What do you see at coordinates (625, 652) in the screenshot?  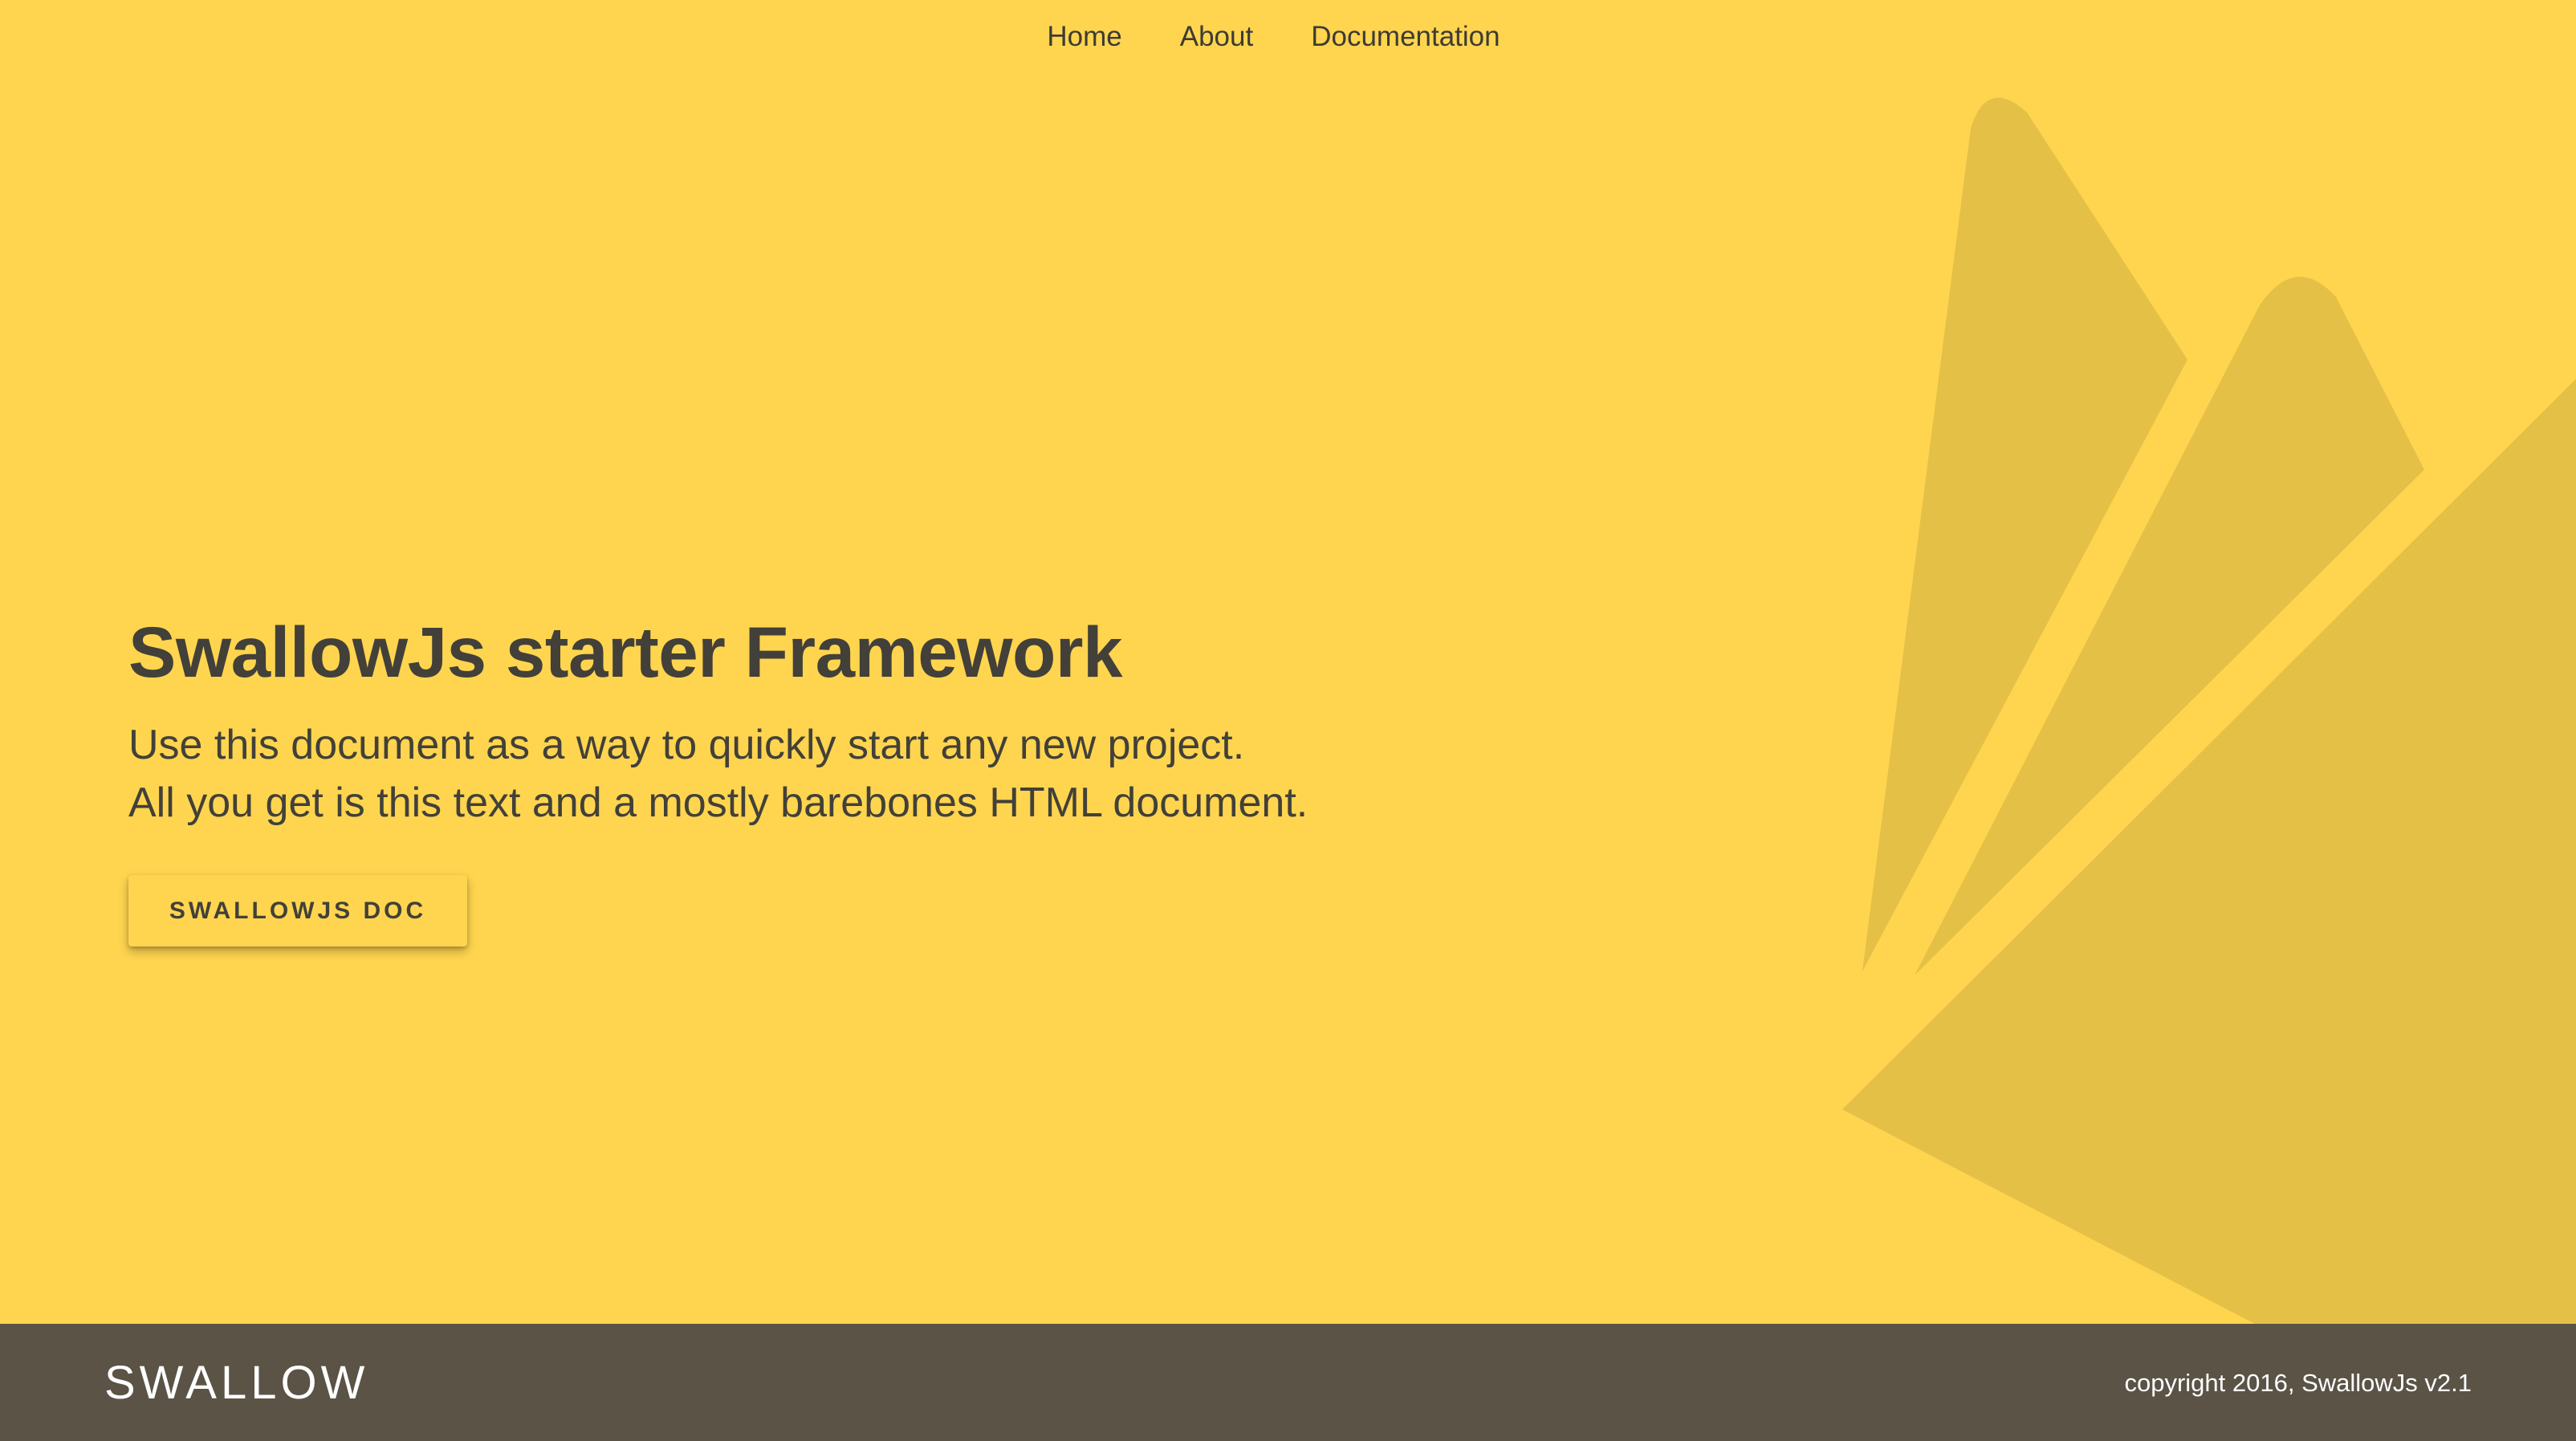 I see `hero-title: SwallowJs starter Framework` at bounding box center [625, 652].